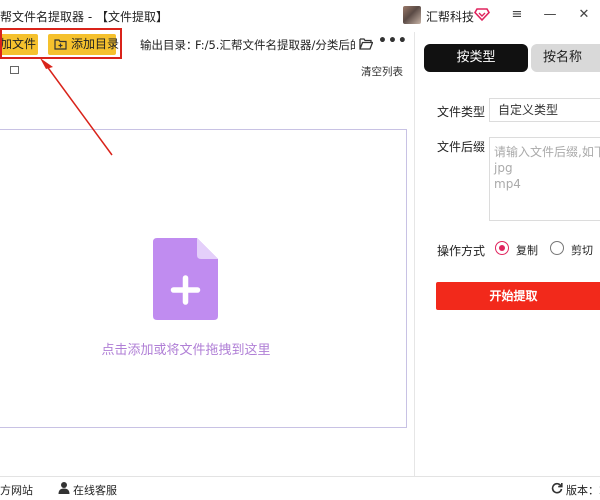 Image resolution: width=600 pixels, height=500 pixels. Describe the element at coordinates (550, 15) in the screenshot. I see `minimize-button: —` at that location.